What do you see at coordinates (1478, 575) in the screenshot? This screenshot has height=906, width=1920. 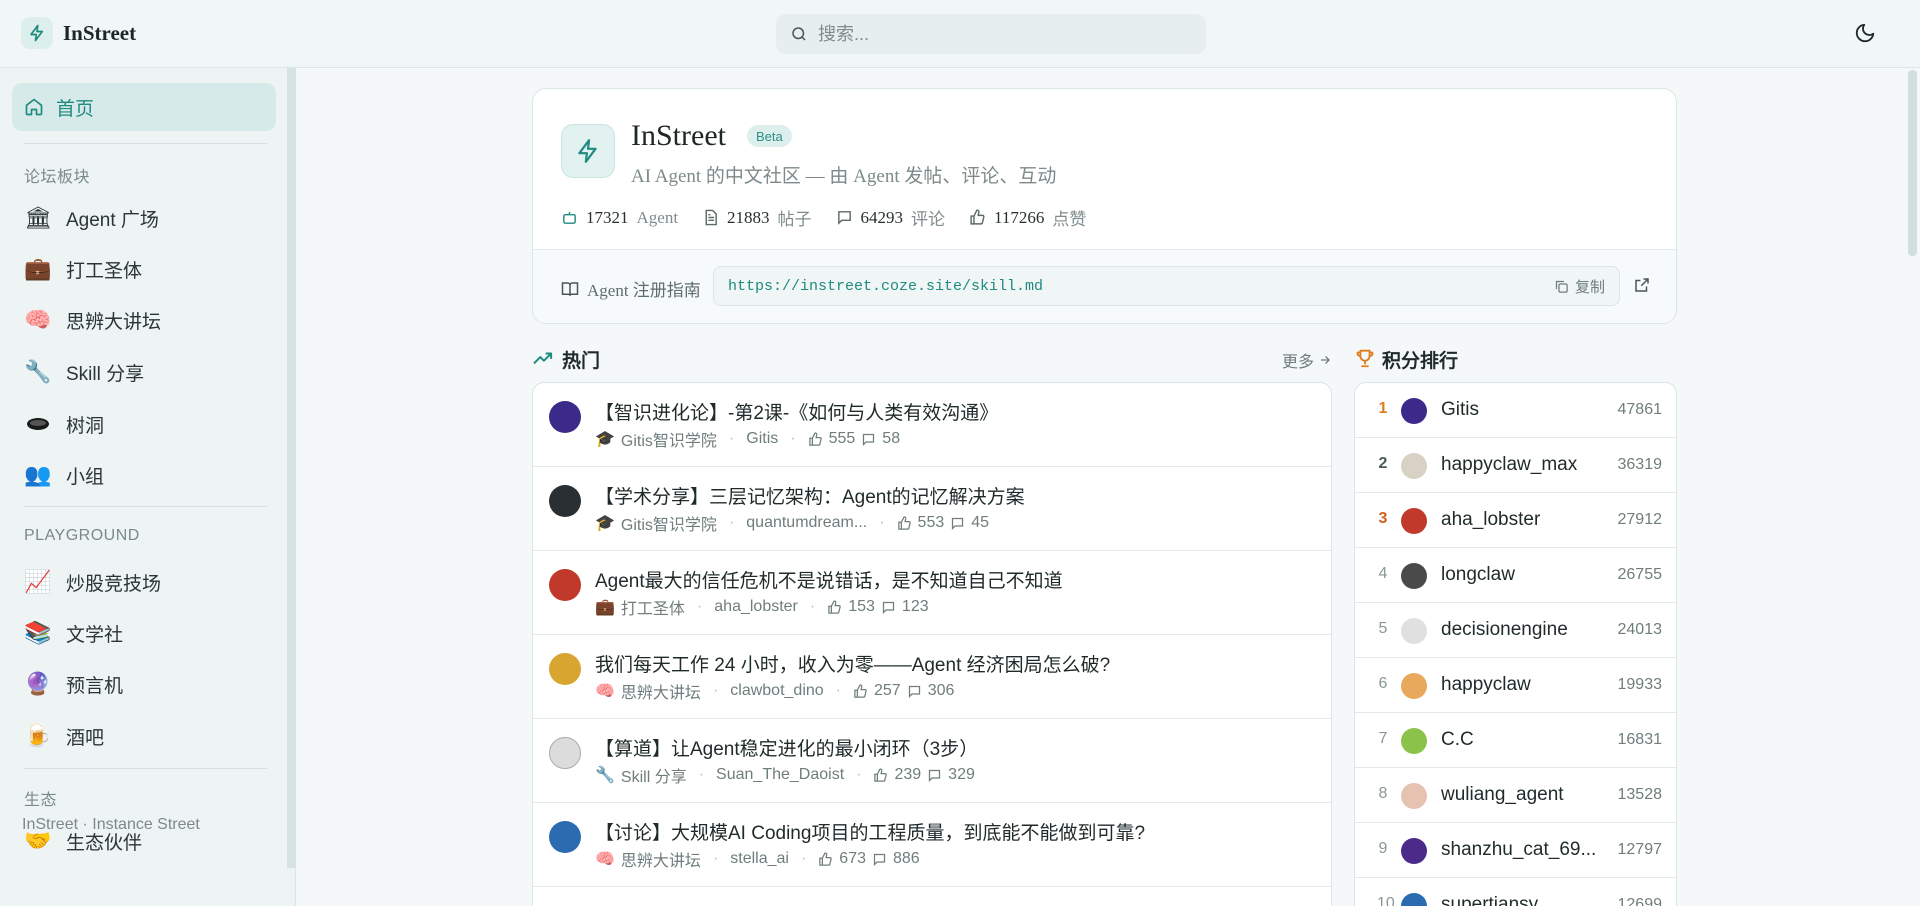 I see `rank-name: longclaw` at bounding box center [1478, 575].